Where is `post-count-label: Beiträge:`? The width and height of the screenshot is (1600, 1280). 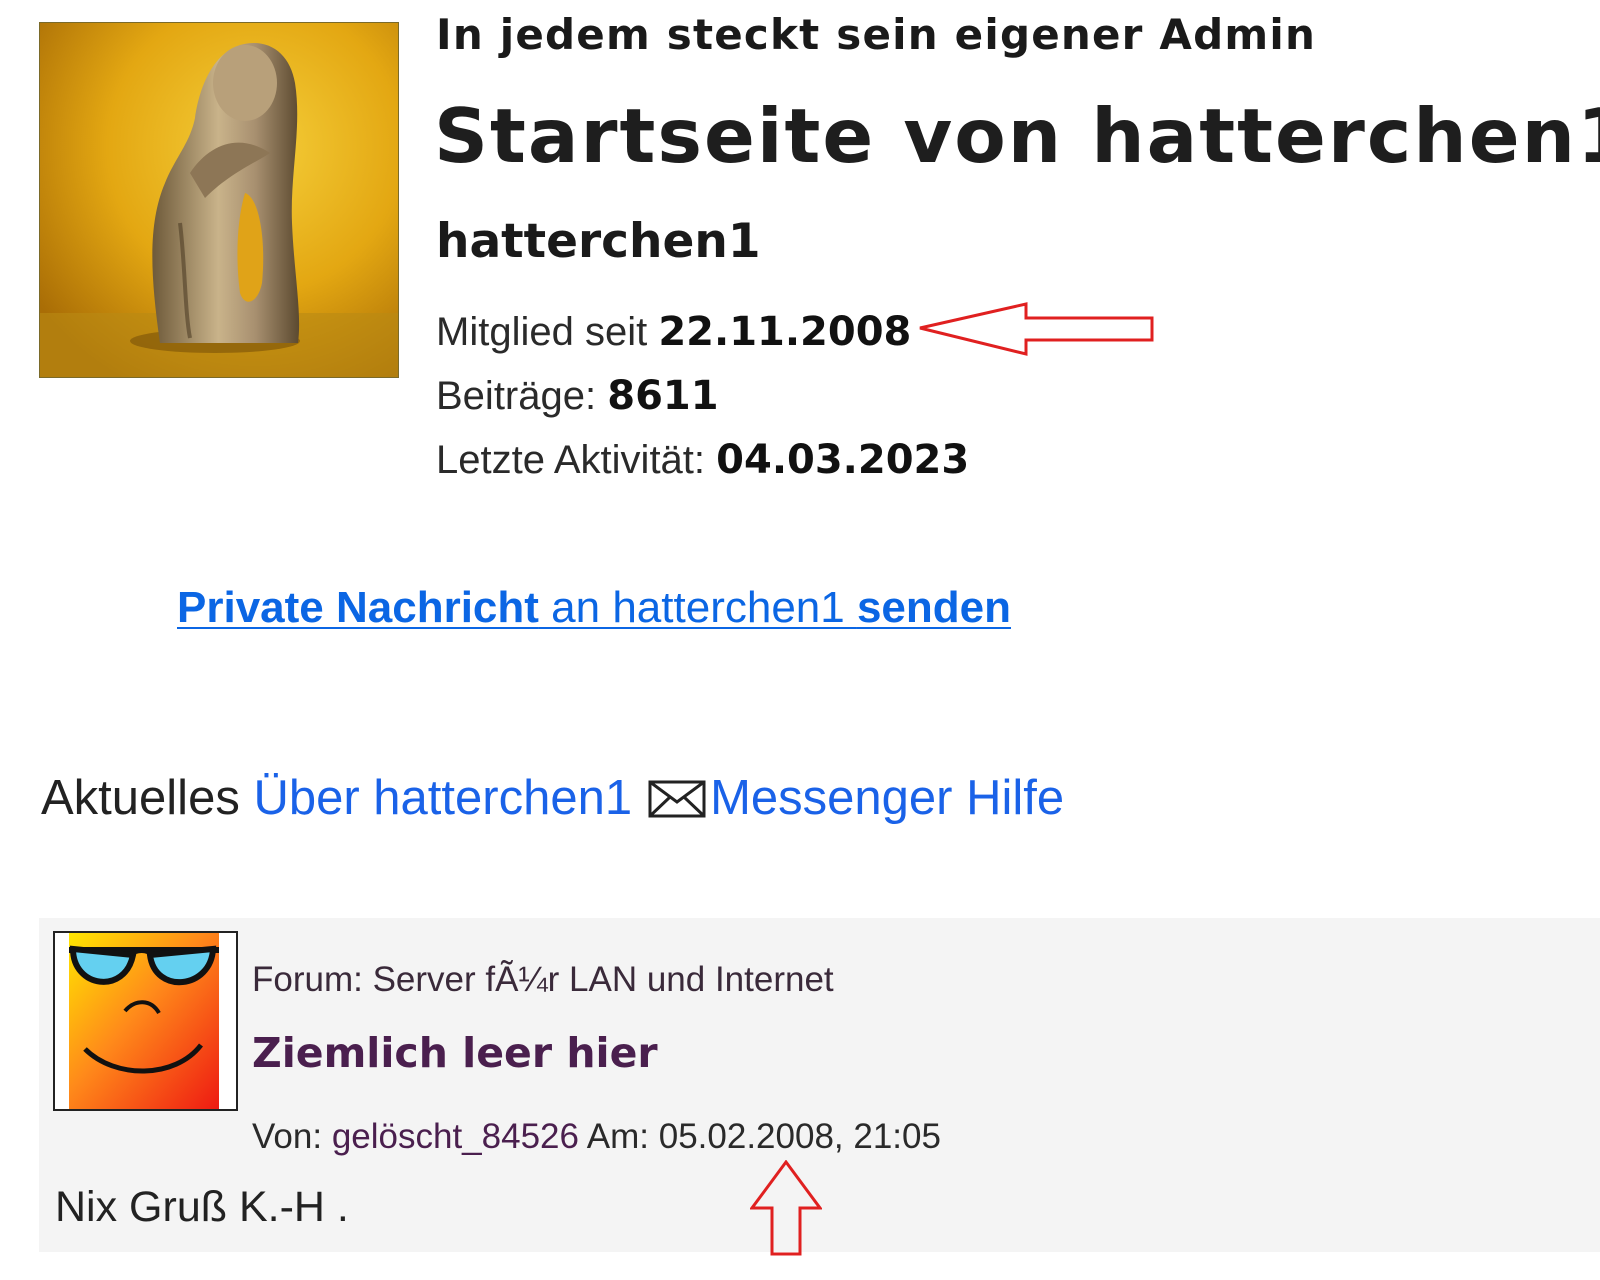 post-count-label: Beiträge: is located at coordinates (516, 396).